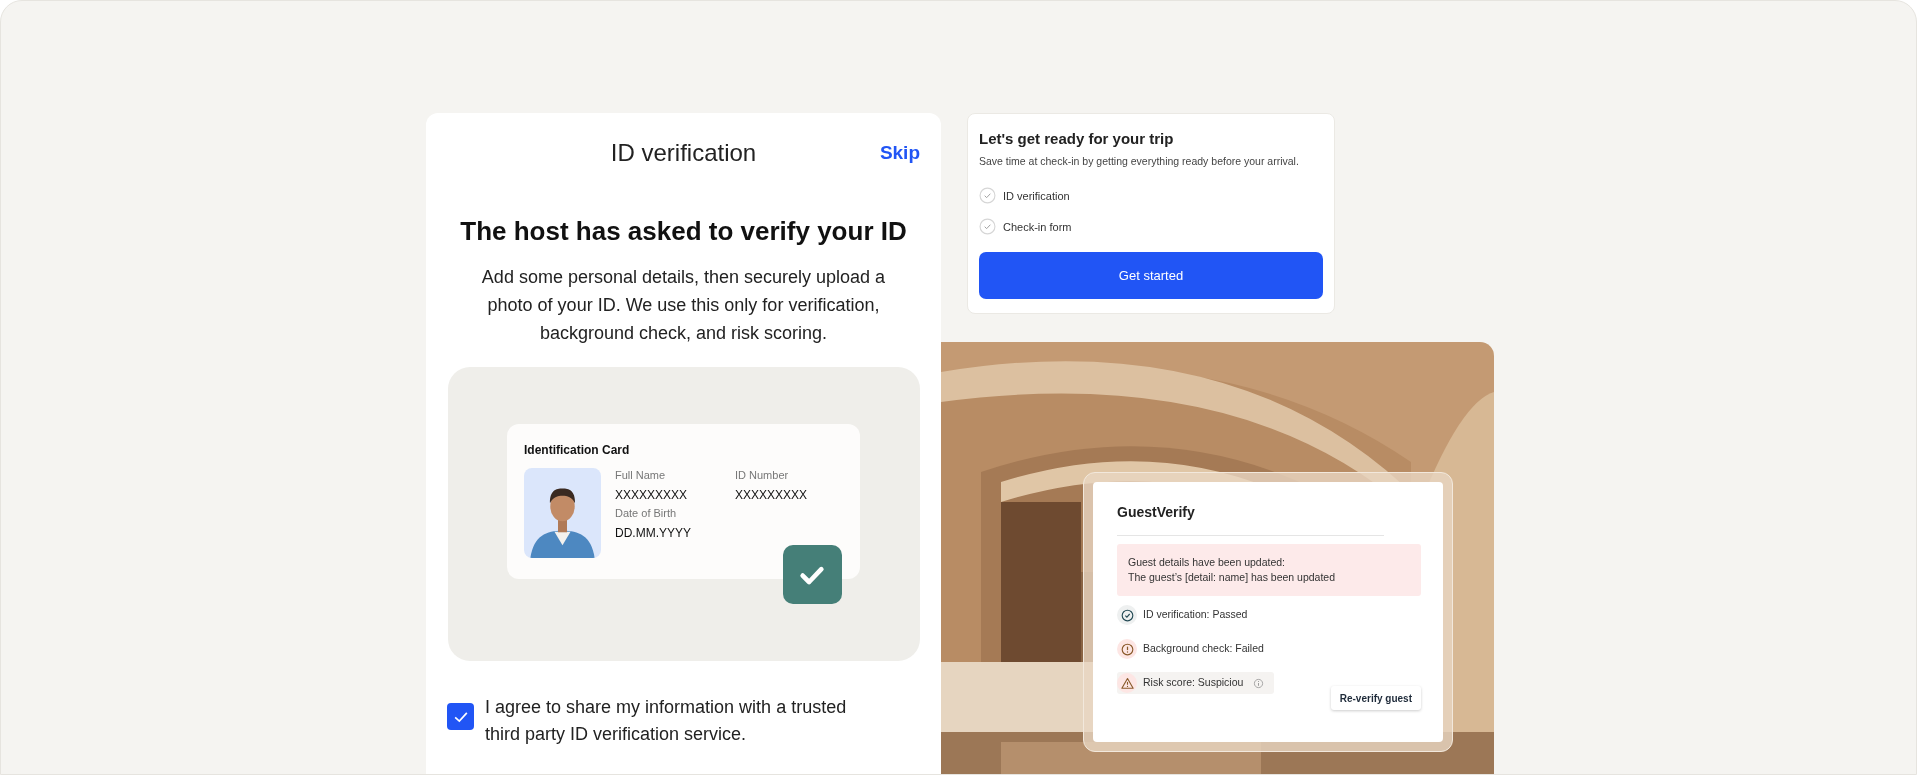 Image resolution: width=1920 pixels, height=775 pixels. Describe the element at coordinates (641, 475) in the screenshot. I see `field-label: Full Name` at that location.